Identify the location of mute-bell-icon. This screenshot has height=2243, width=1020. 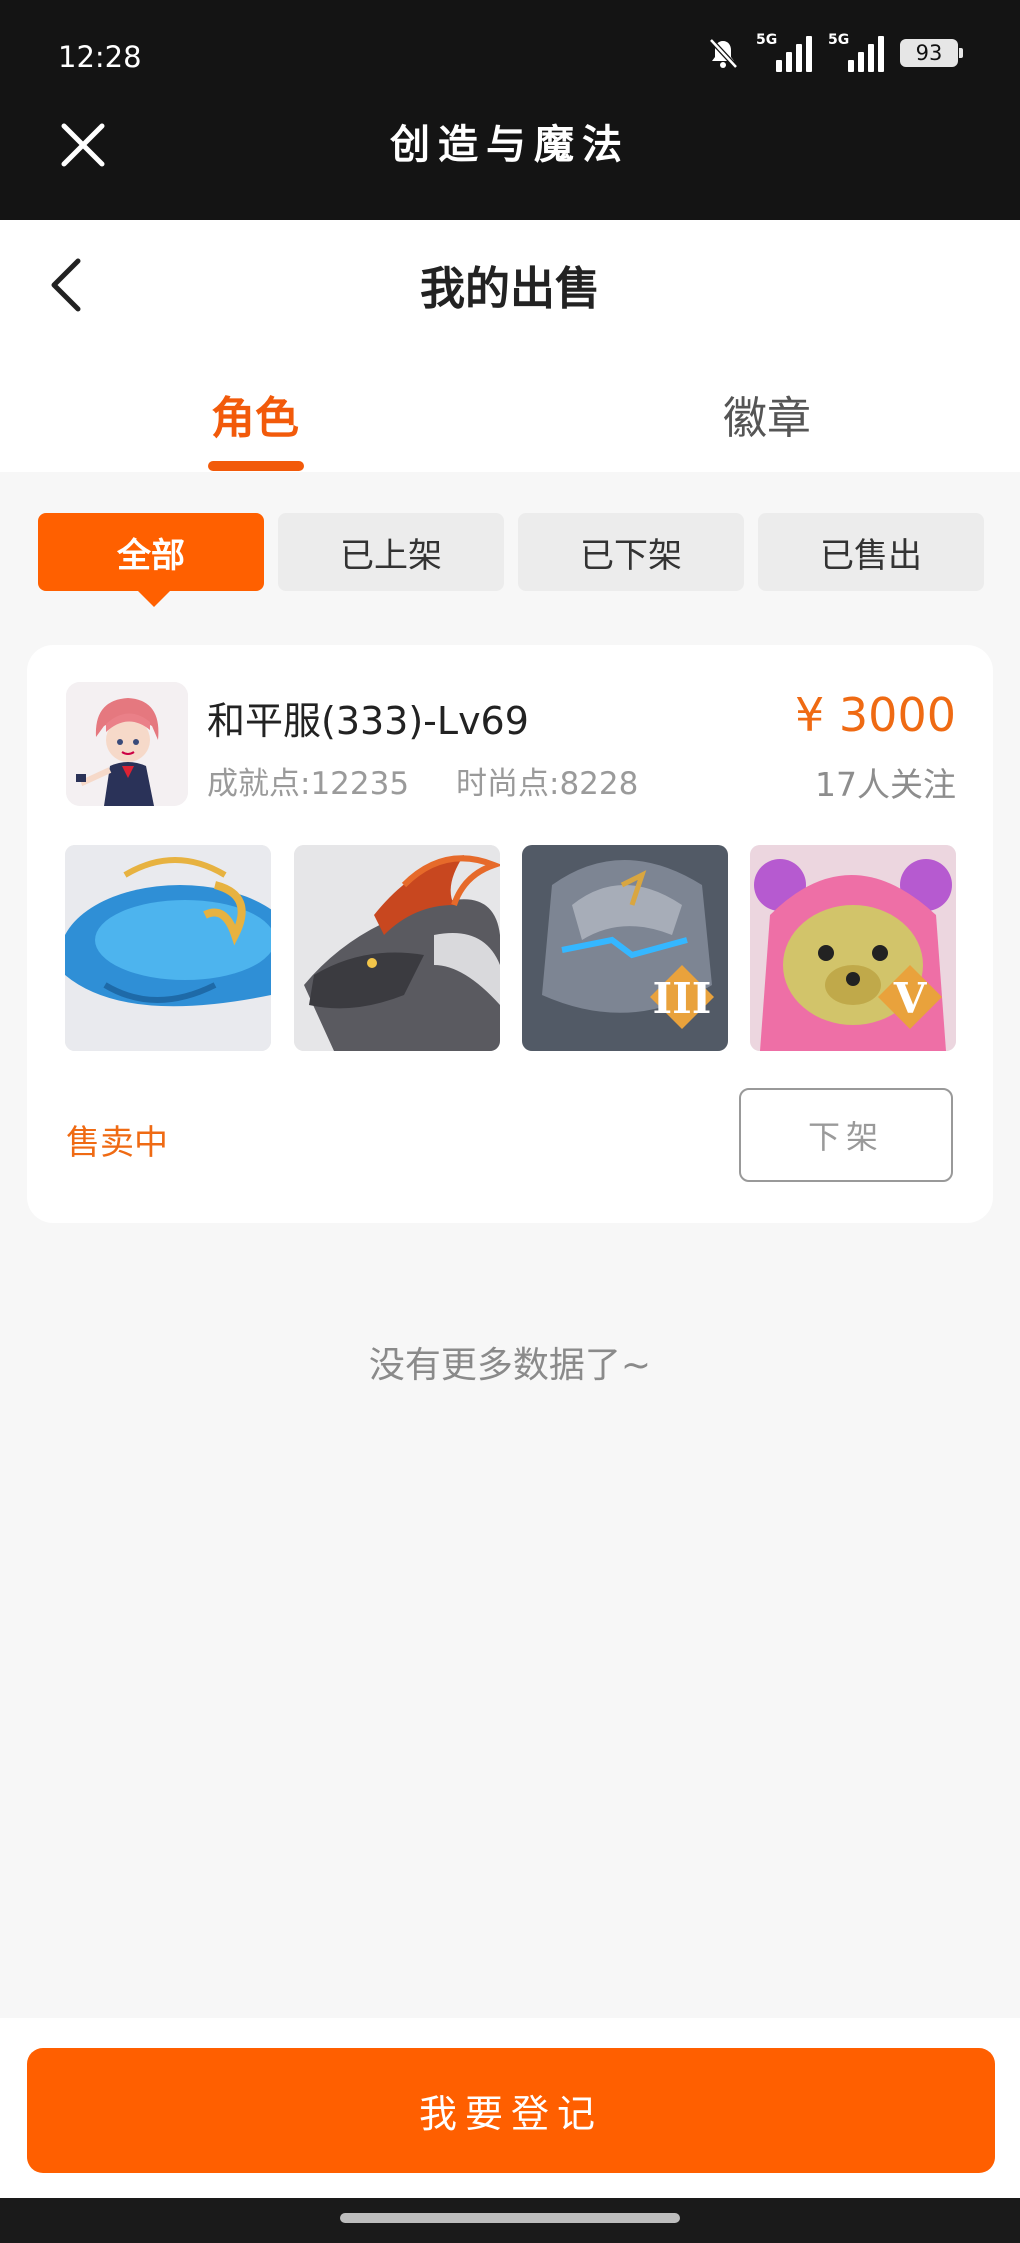
(723, 53).